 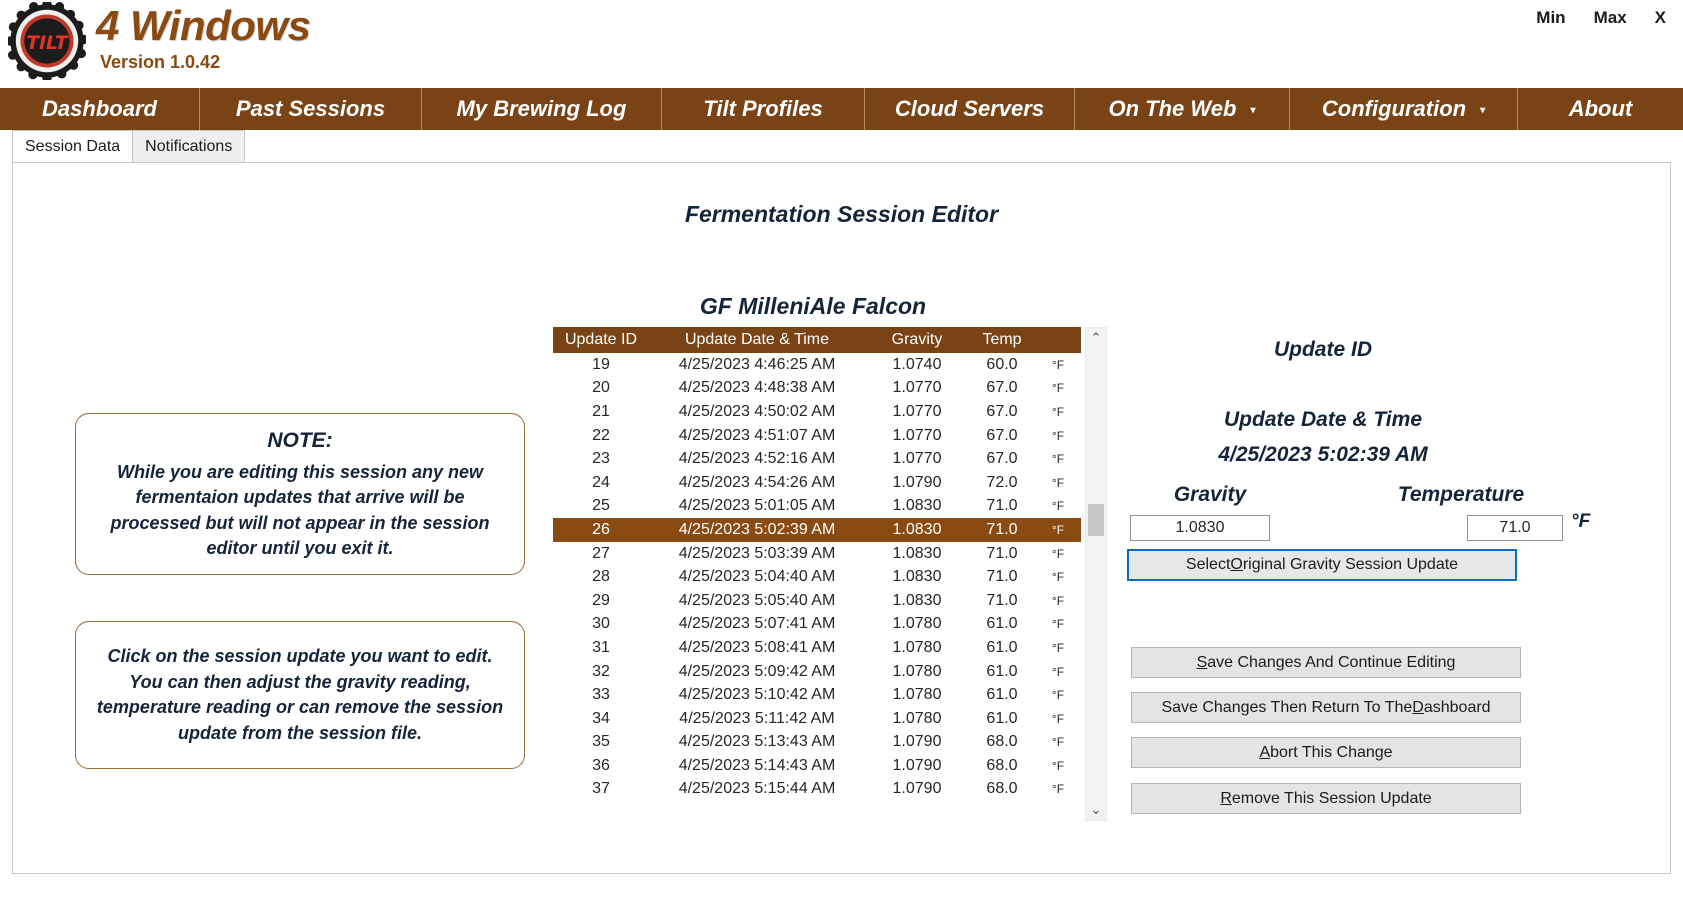 I want to click on cell-update-id: 22, so click(x=601, y=435).